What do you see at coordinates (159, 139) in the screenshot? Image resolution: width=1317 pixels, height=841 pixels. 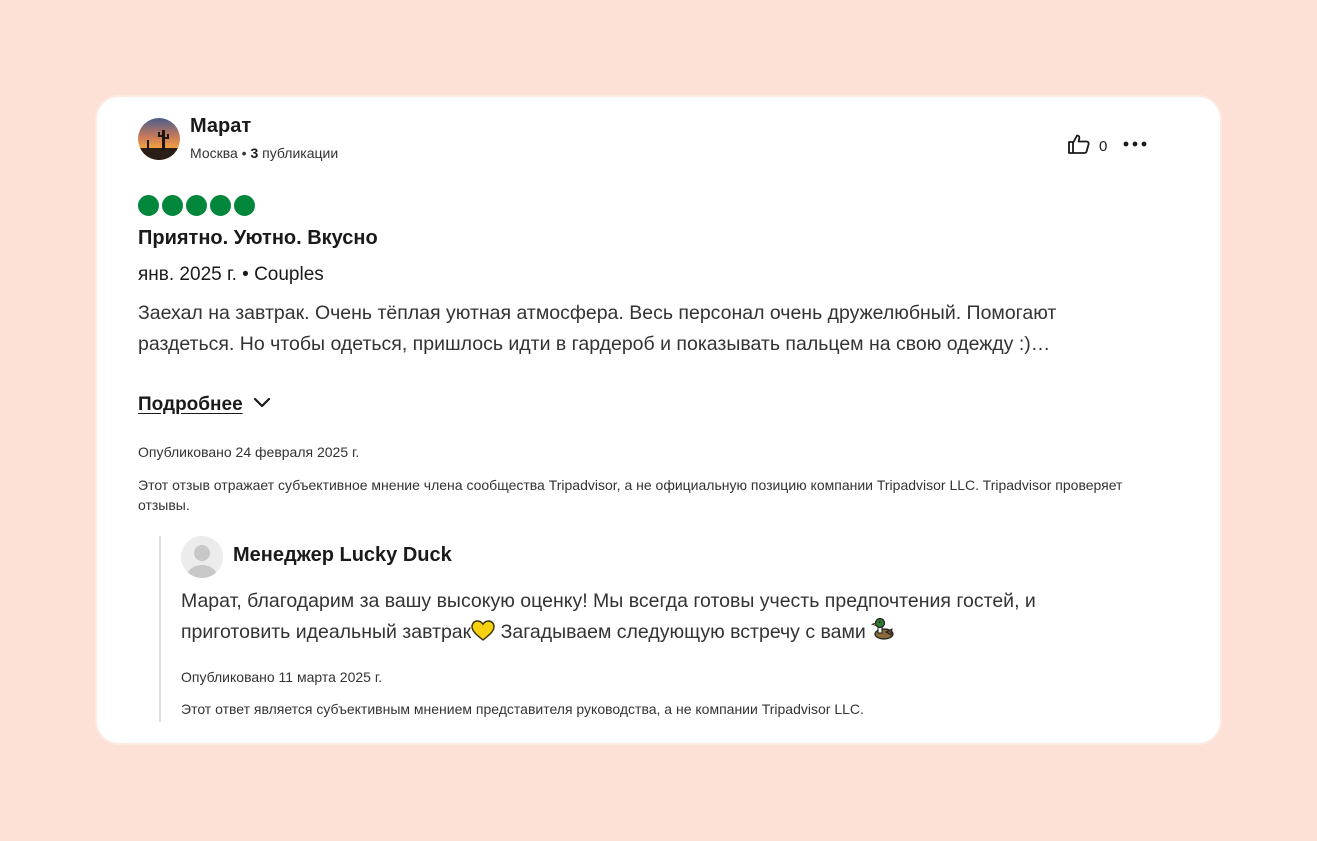 I see `author-avatar` at bounding box center [159, 139].